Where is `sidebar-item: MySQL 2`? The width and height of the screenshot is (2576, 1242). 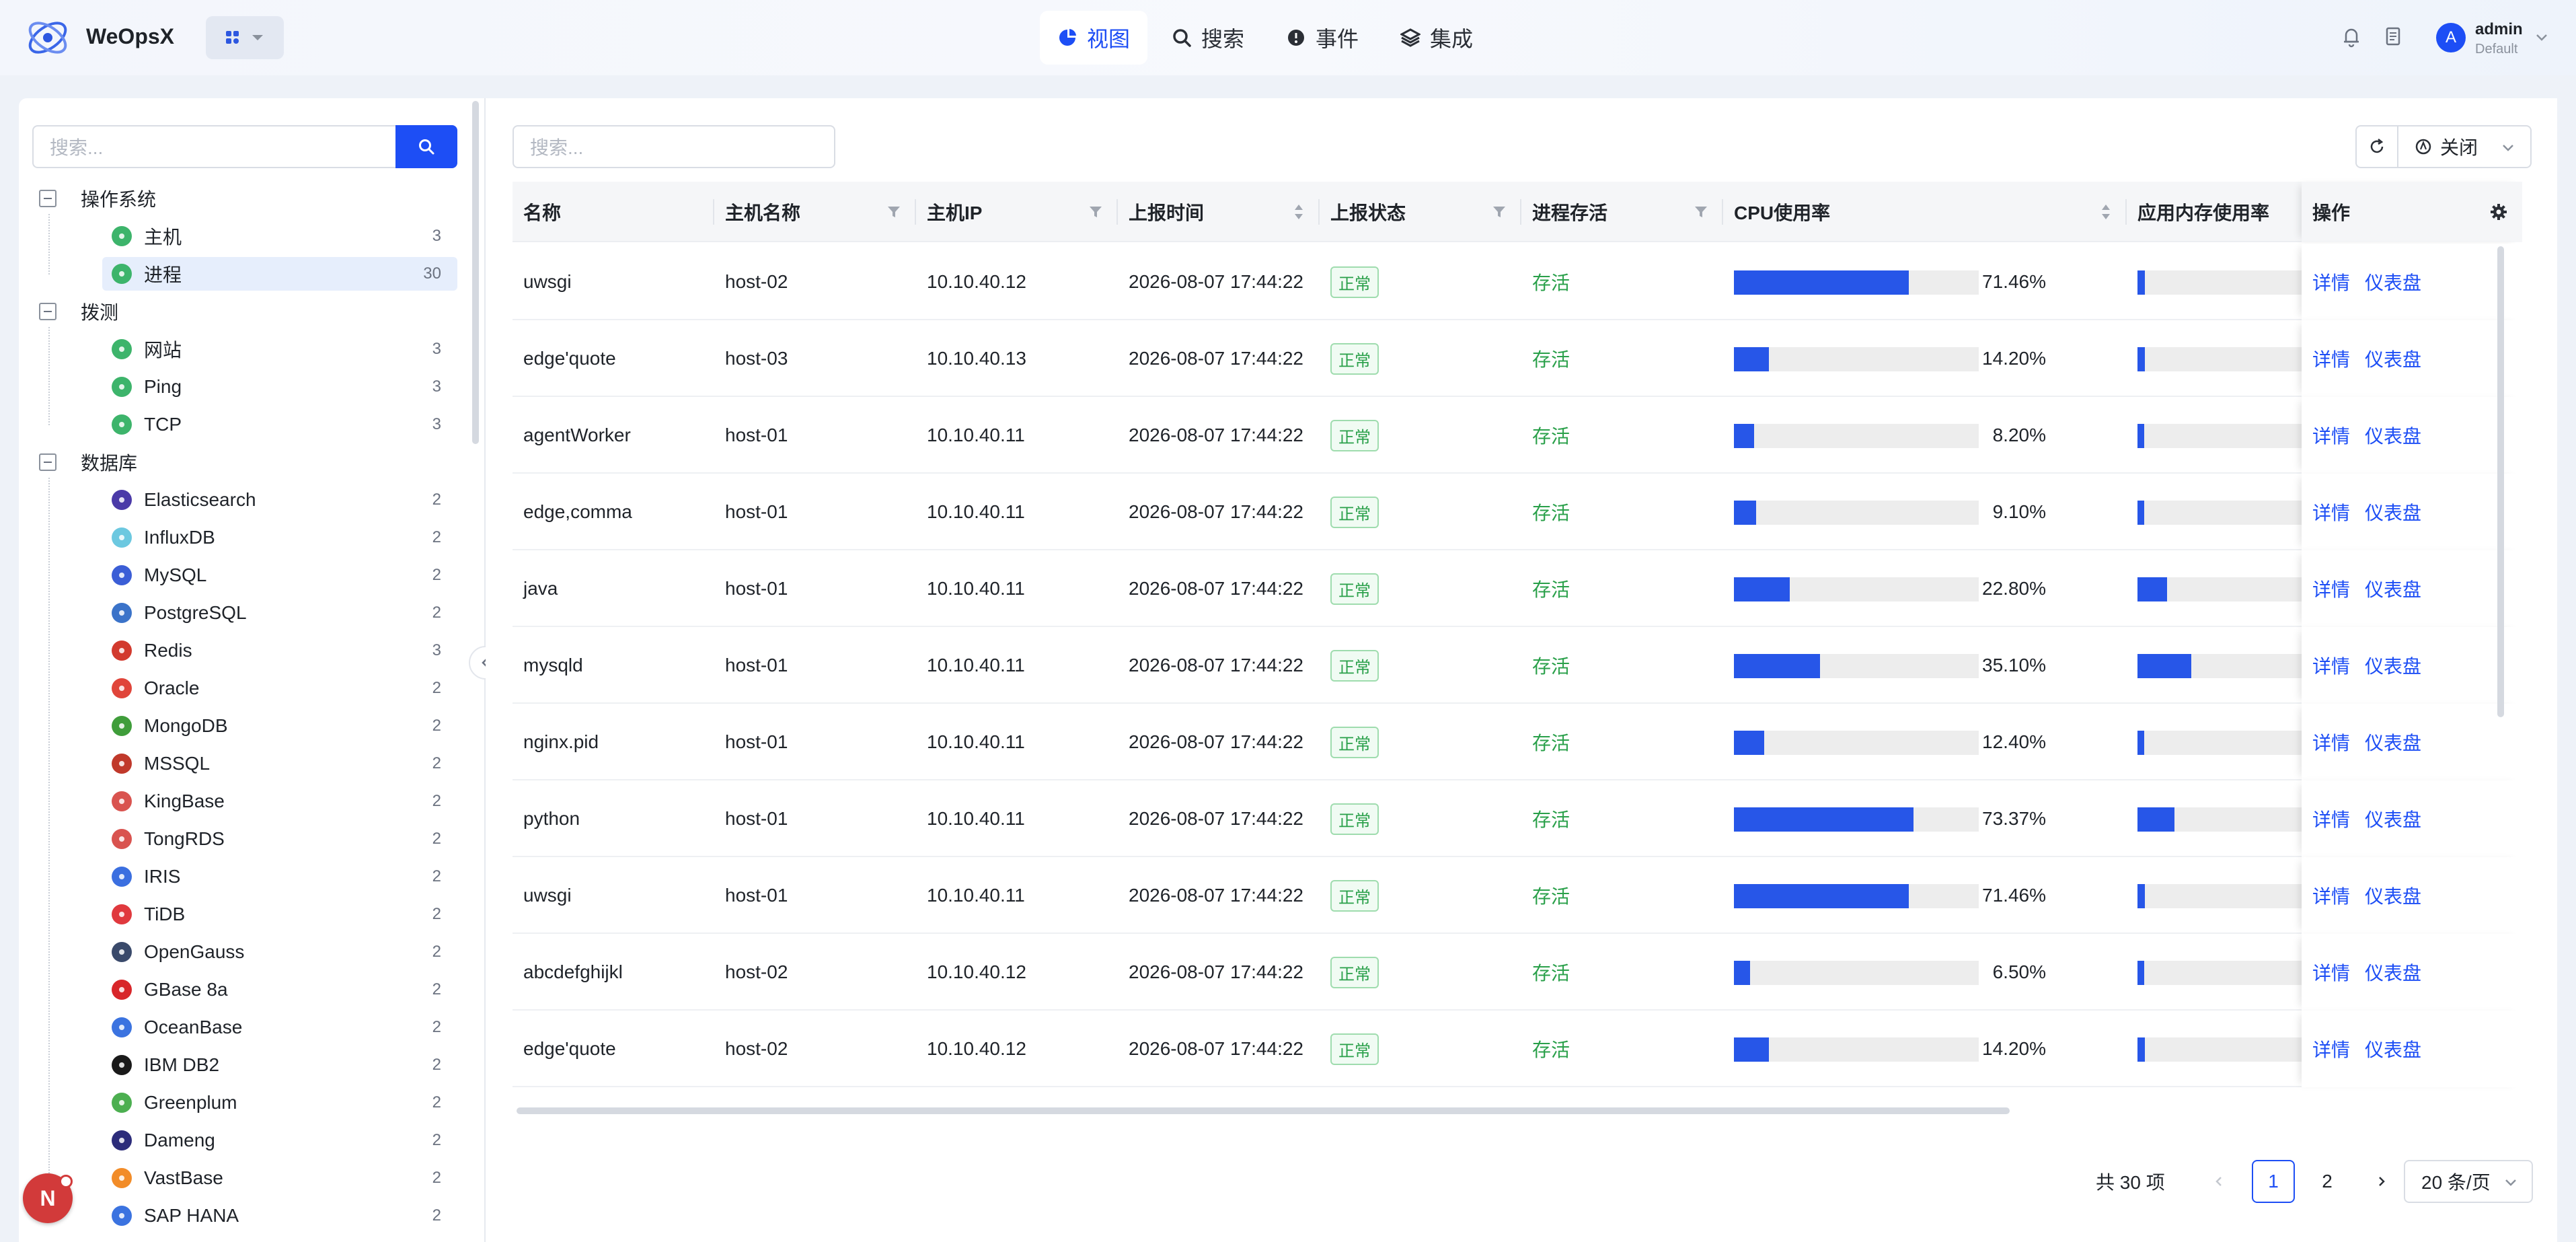
sidebar-item: MySQL 2 is located at coordinates (279, 575).